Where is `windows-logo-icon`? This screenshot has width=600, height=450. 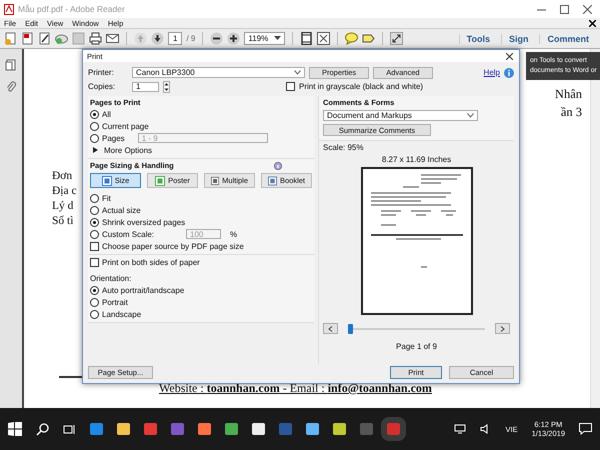
windows-logo-icon is located at coordinates (15, 429).